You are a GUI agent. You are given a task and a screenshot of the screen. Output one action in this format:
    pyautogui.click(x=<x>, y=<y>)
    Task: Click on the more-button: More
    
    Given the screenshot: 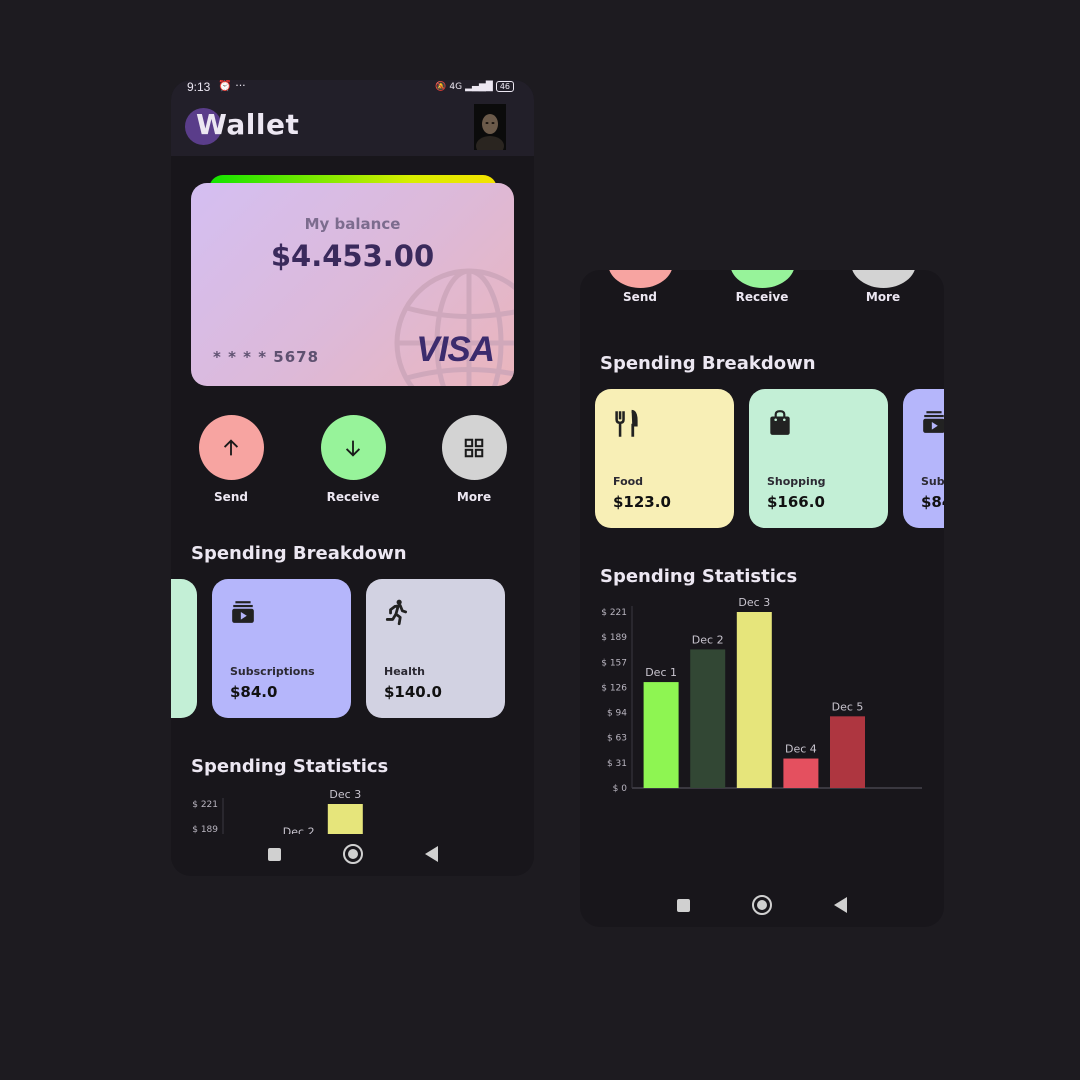 What is the action you would take?
    pyautogui.click(x=474, y=459)
    